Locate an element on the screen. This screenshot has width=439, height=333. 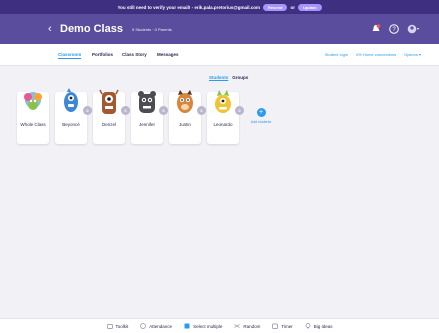
attendance-button: Attendance is located at coordinates (156, 326).